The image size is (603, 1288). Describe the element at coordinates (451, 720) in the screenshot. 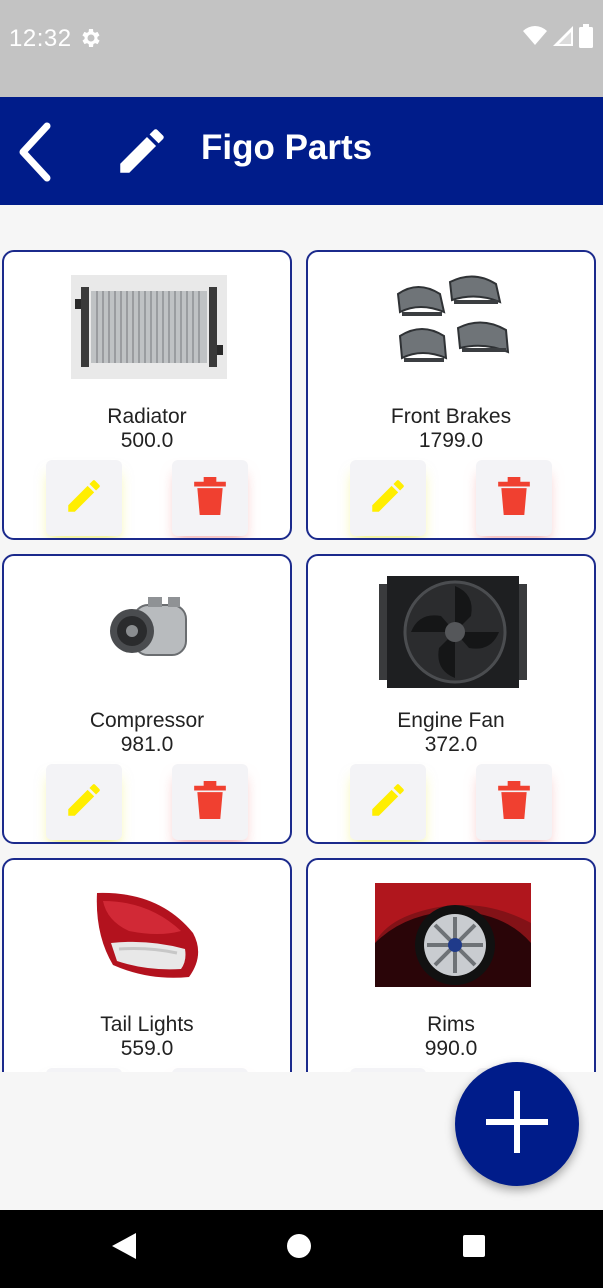

I see `part-name: Engine Fan` at that location.